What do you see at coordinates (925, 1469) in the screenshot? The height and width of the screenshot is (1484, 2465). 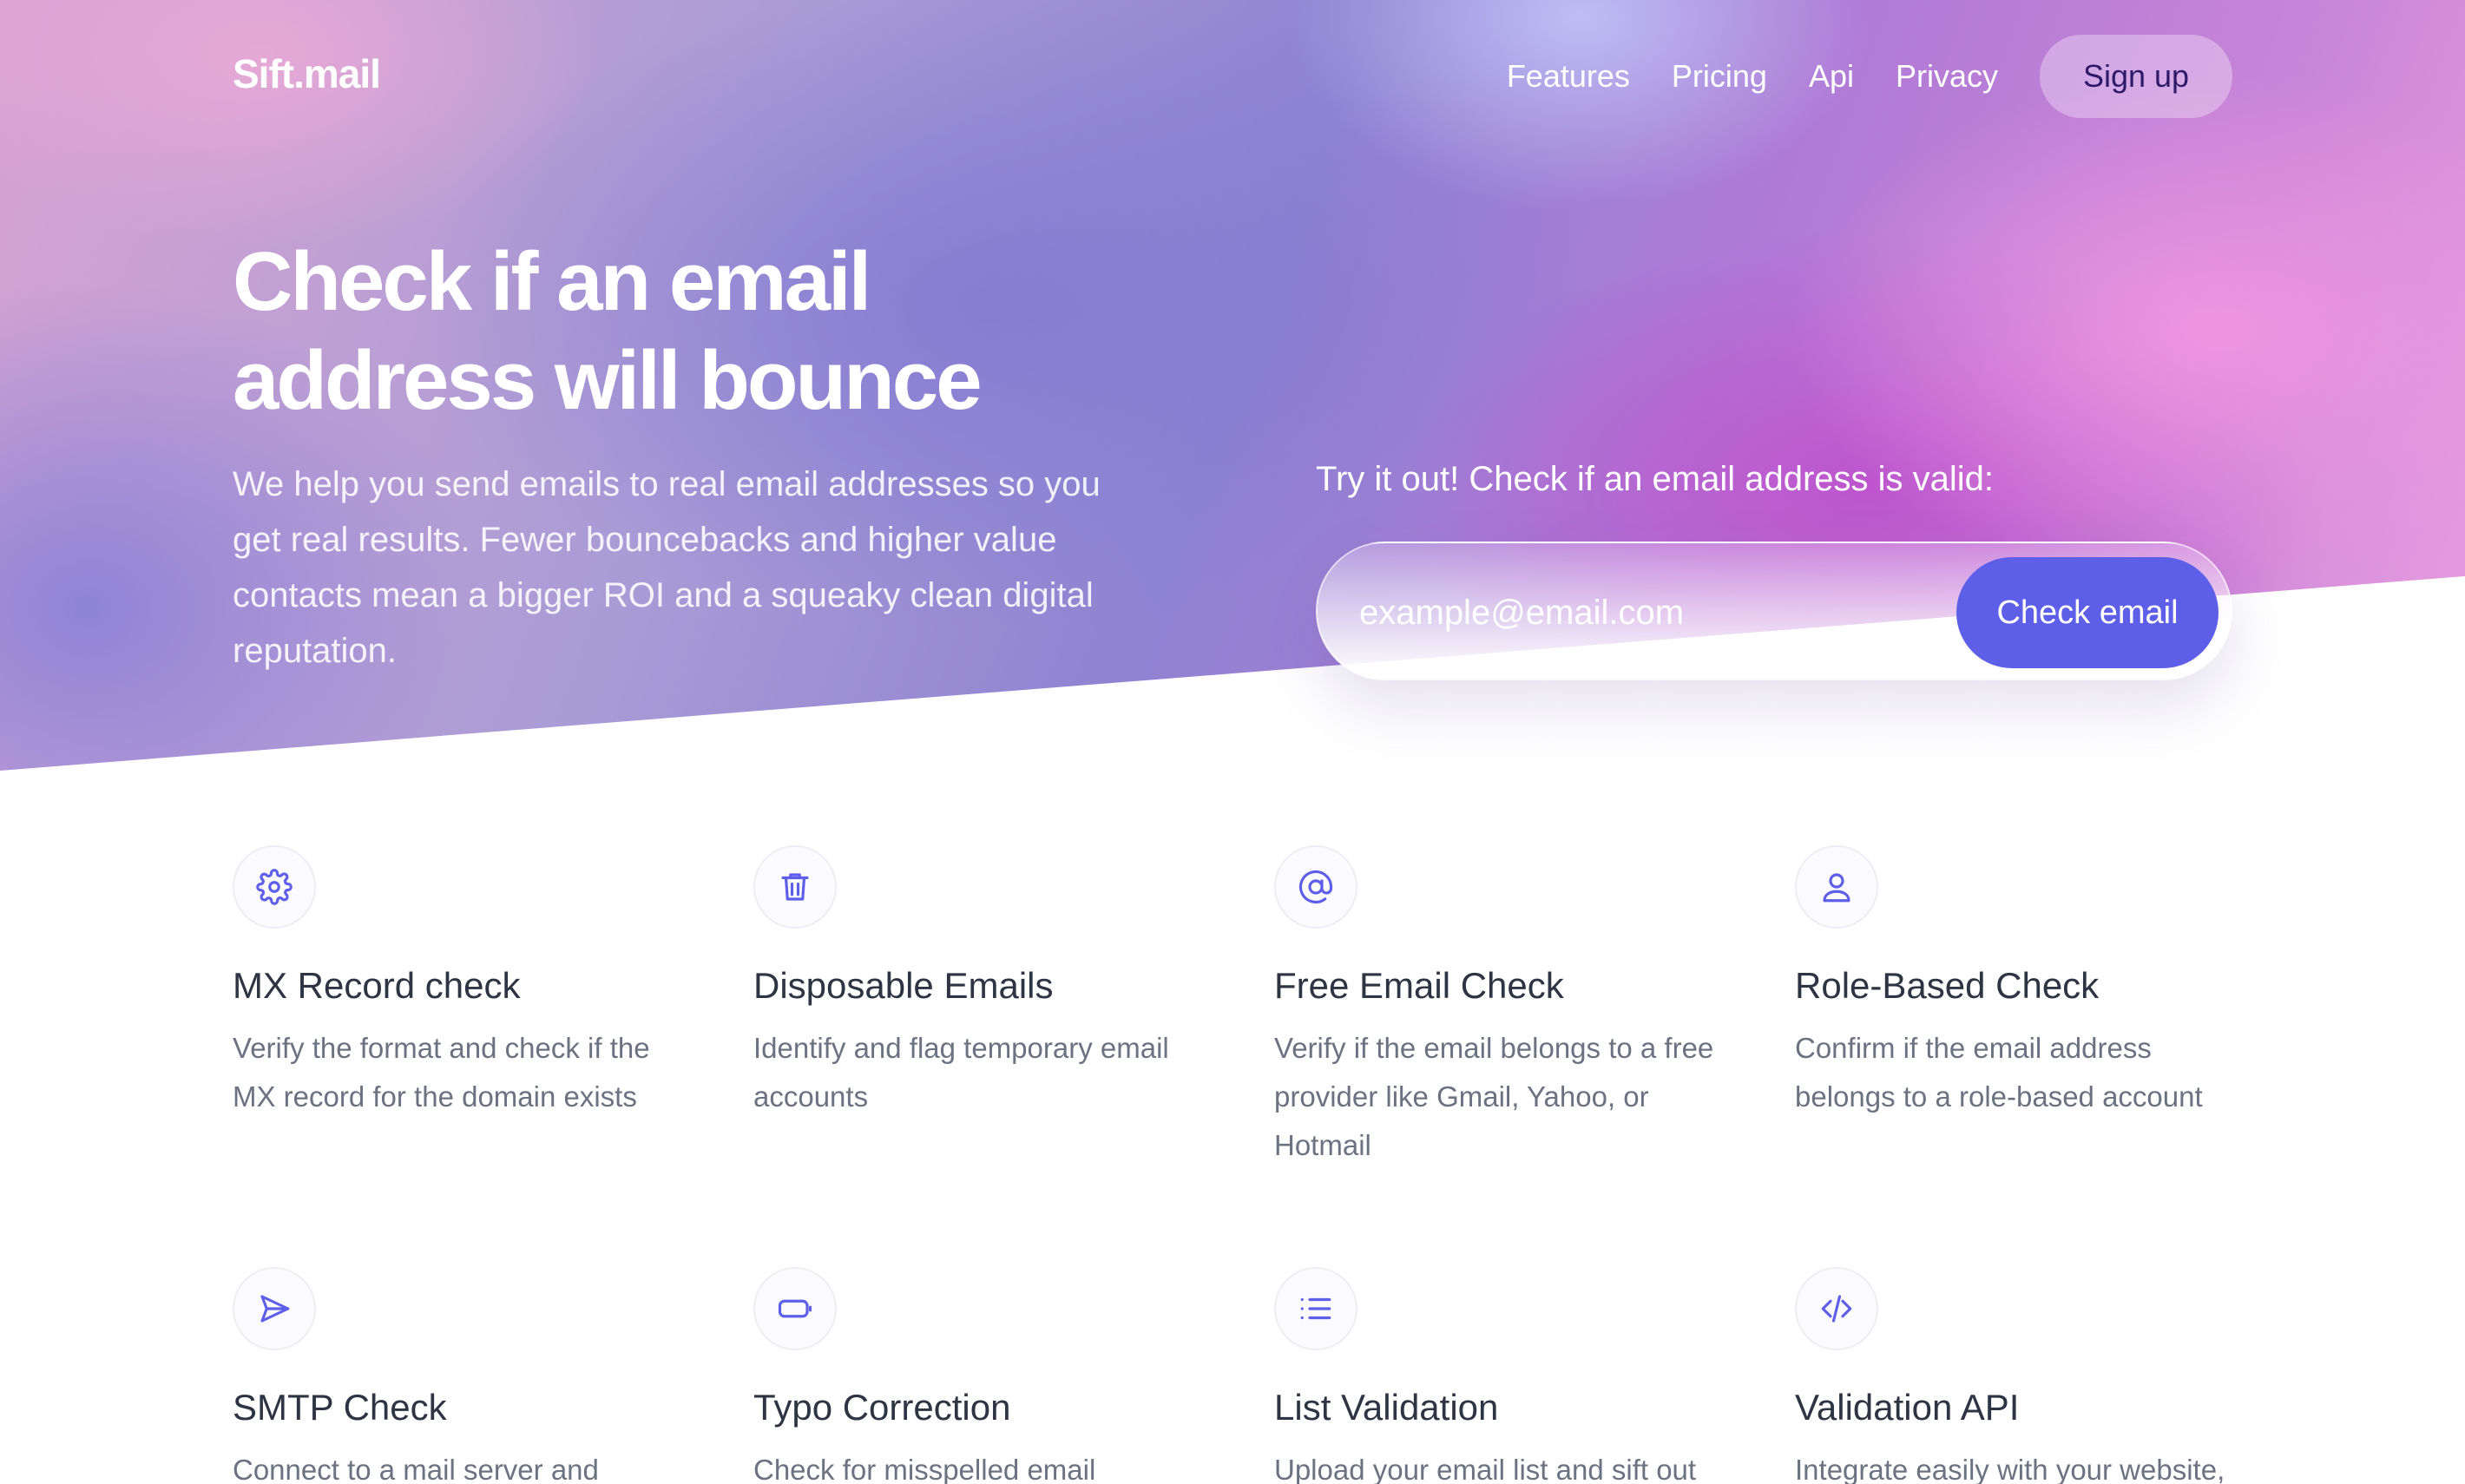 I see `feature-description: Check for misspelled email` at bounding box center [925, 1469].